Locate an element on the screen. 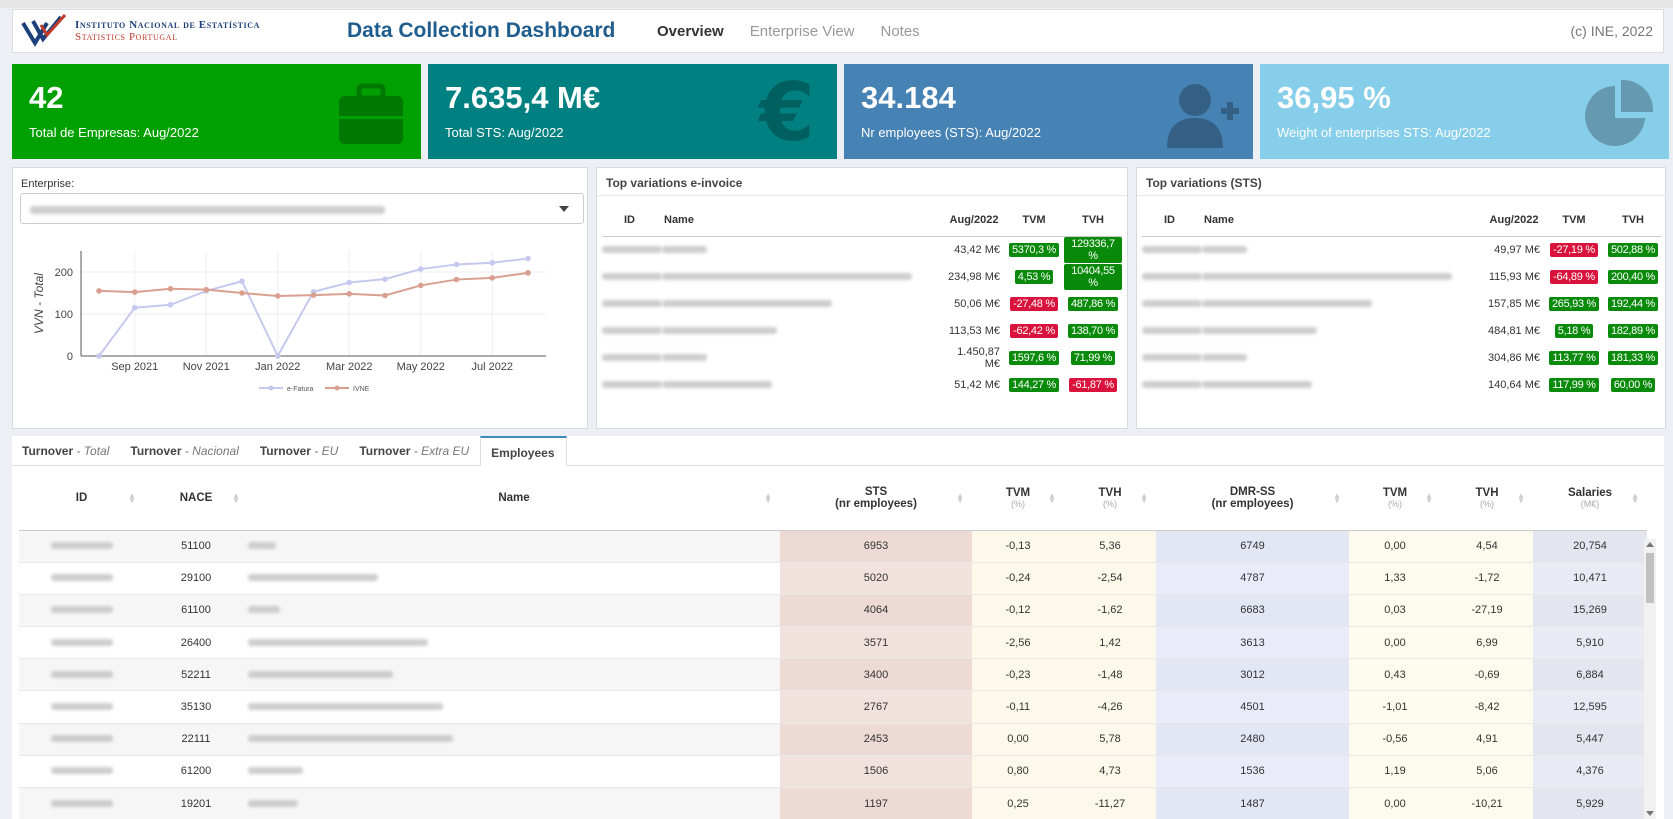  salaries-cell: 12,595 is located at coordinates (1590, 707).